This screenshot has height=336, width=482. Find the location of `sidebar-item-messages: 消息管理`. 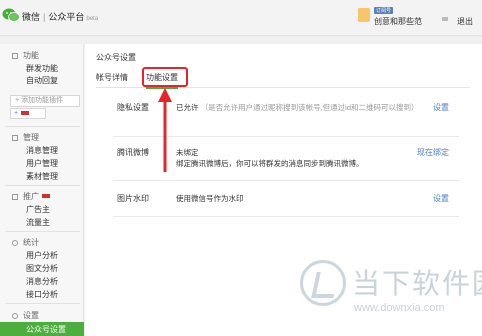

sidebar-item-messages: 消息管理 is located at coordinates (42, 150).